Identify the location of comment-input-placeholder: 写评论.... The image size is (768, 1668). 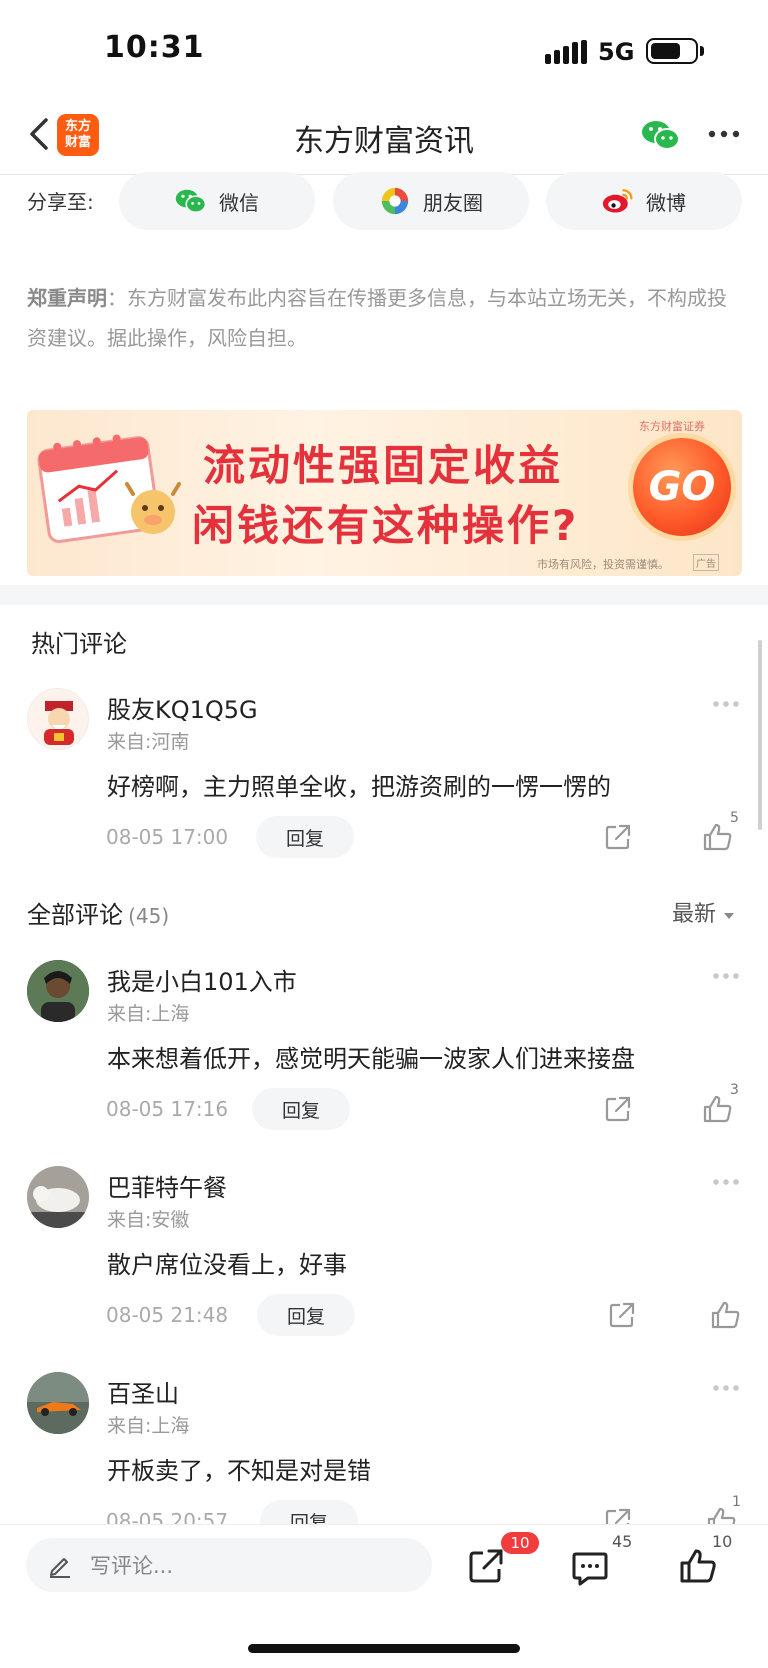
(132, 1566).